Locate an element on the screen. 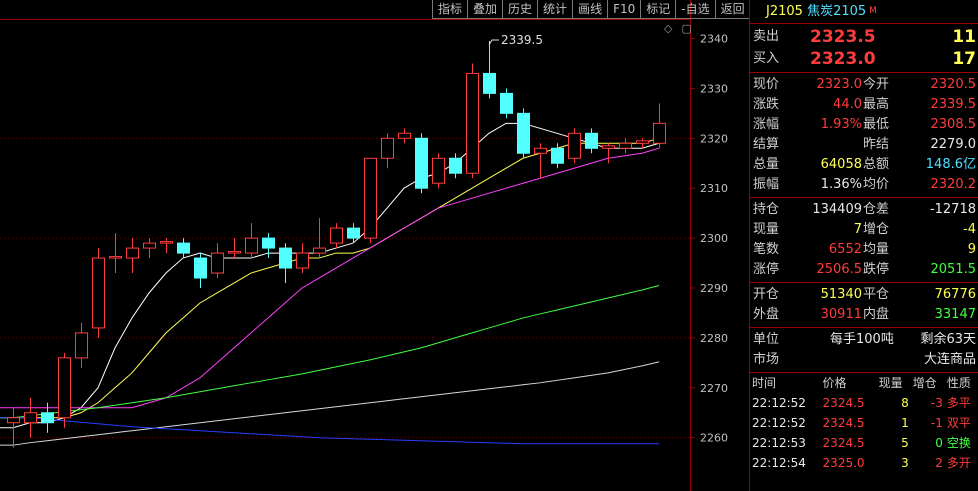 The height and width of the screenshot is (491, 978). stat-value: 134409 is located at coordinates (837, 209).